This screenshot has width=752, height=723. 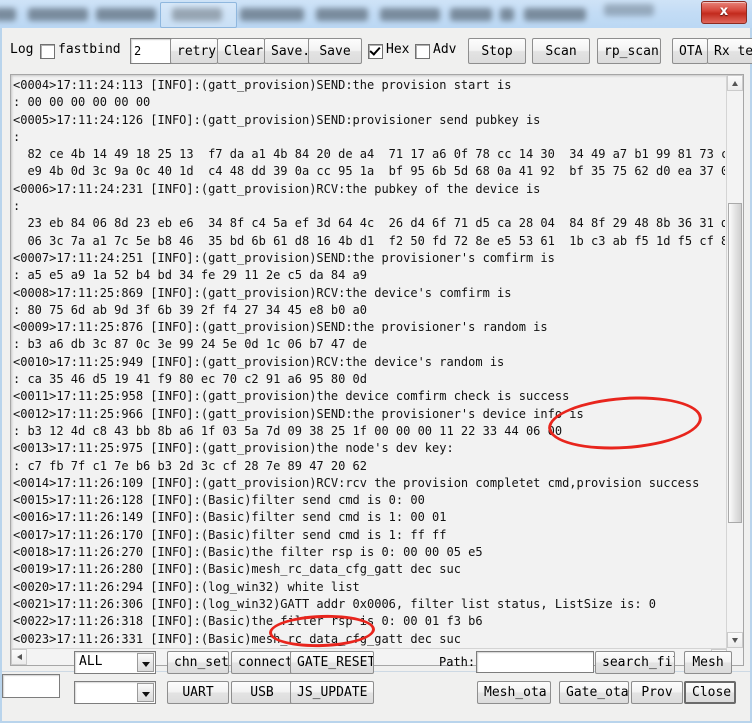 I want to click on log-vertical-scrollbar, so click(x=734, y=370).